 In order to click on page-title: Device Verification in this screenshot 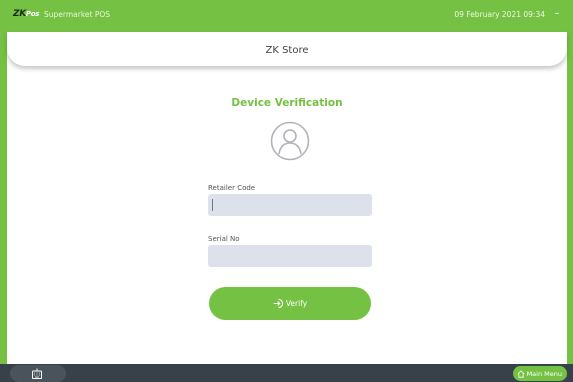, I will do `click(287, 103)`.